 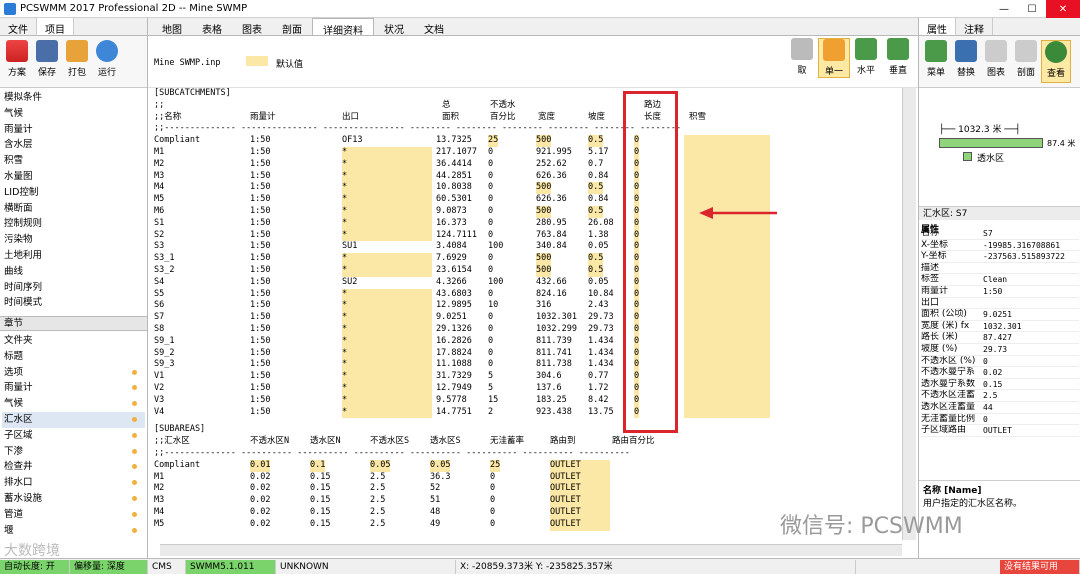 I want to click on grid-cell: S3_2, so click(x=164, y=271).